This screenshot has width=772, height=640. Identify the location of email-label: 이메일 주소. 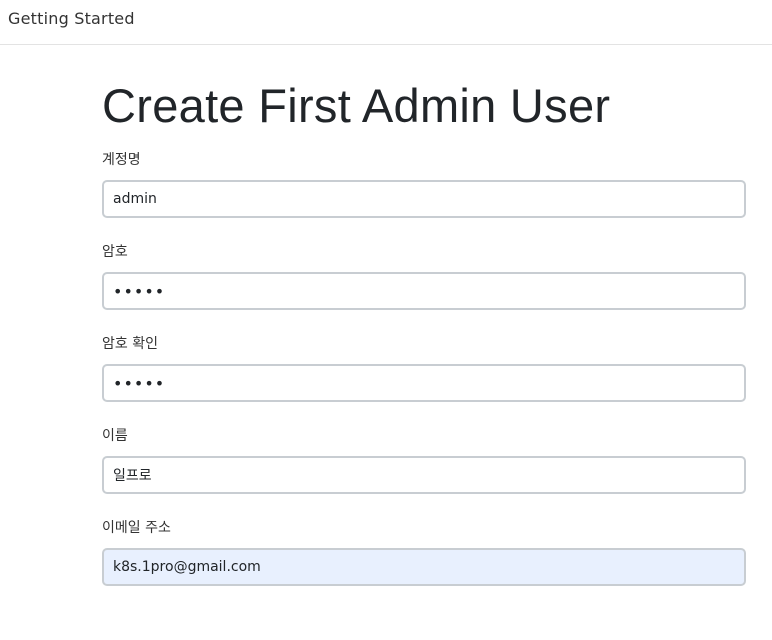
(136, 528).